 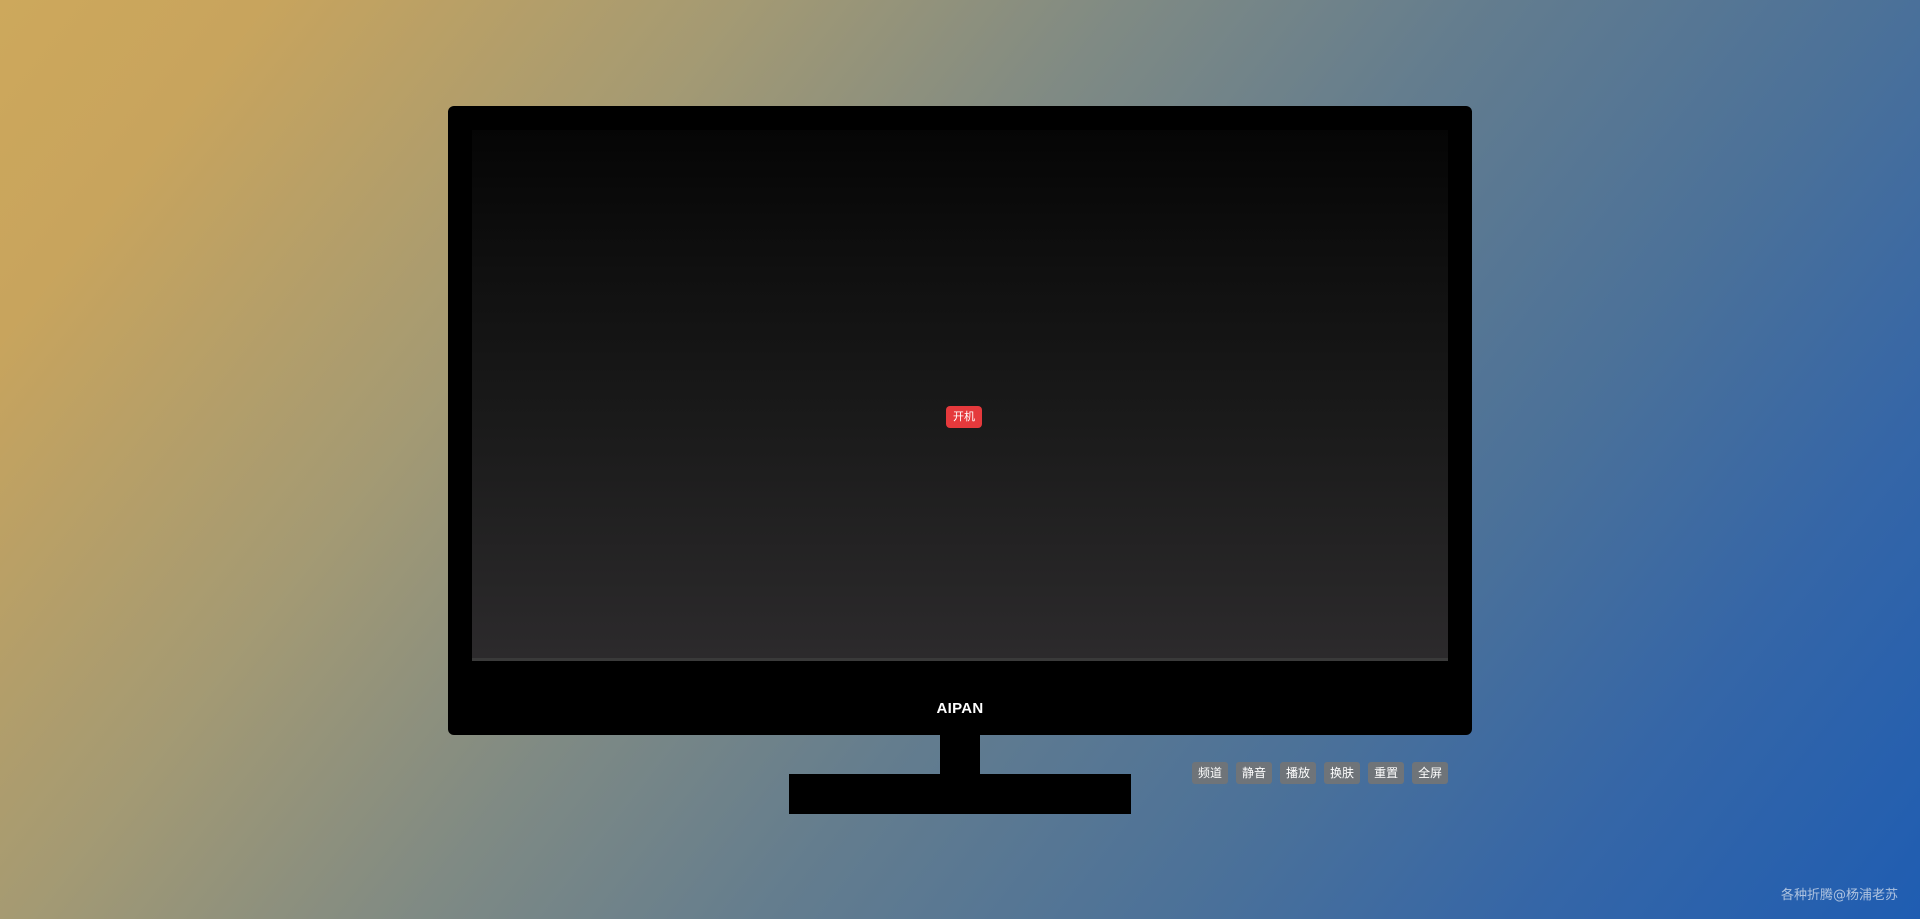 I want to click on tv-stand-neck, so click(x=960, y=754).